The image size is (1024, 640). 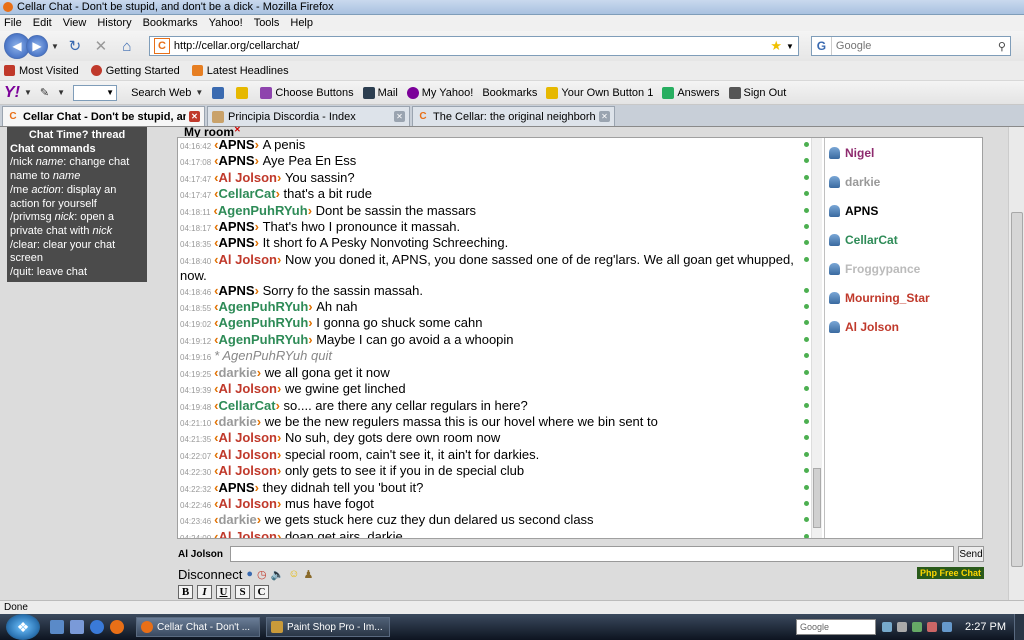 What do you see at coordinates (790, 46) in the screenshot?
I see `url-dropdown-icon: ▼` at bounding box center [790, 46].